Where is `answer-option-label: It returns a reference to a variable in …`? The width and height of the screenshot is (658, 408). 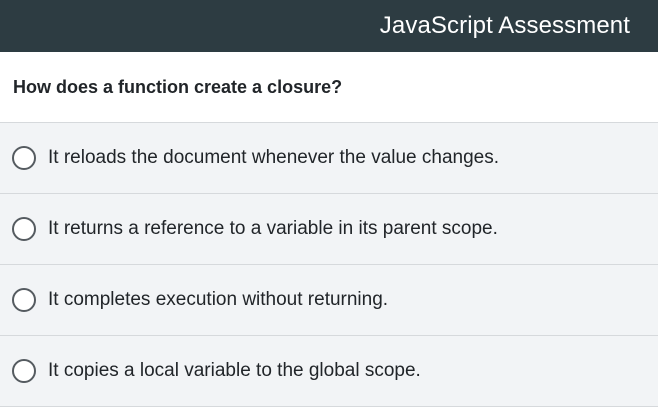
answer-option-label: It returns a reference to a variable in … is located at coordinates (273, 228).